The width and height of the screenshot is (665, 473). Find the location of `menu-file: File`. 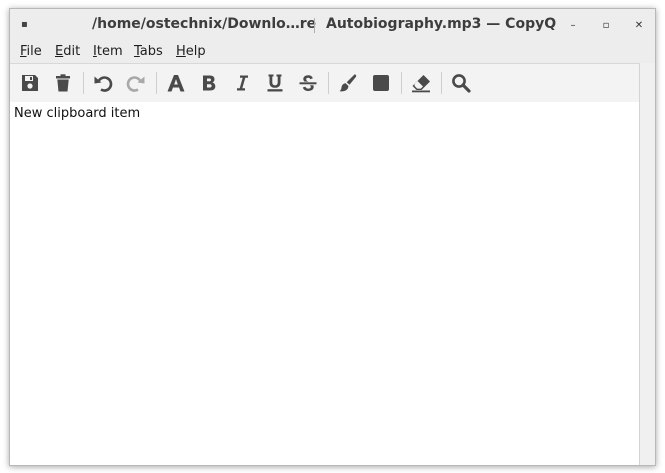

menu-file: File is located at coordinates (31, 51).